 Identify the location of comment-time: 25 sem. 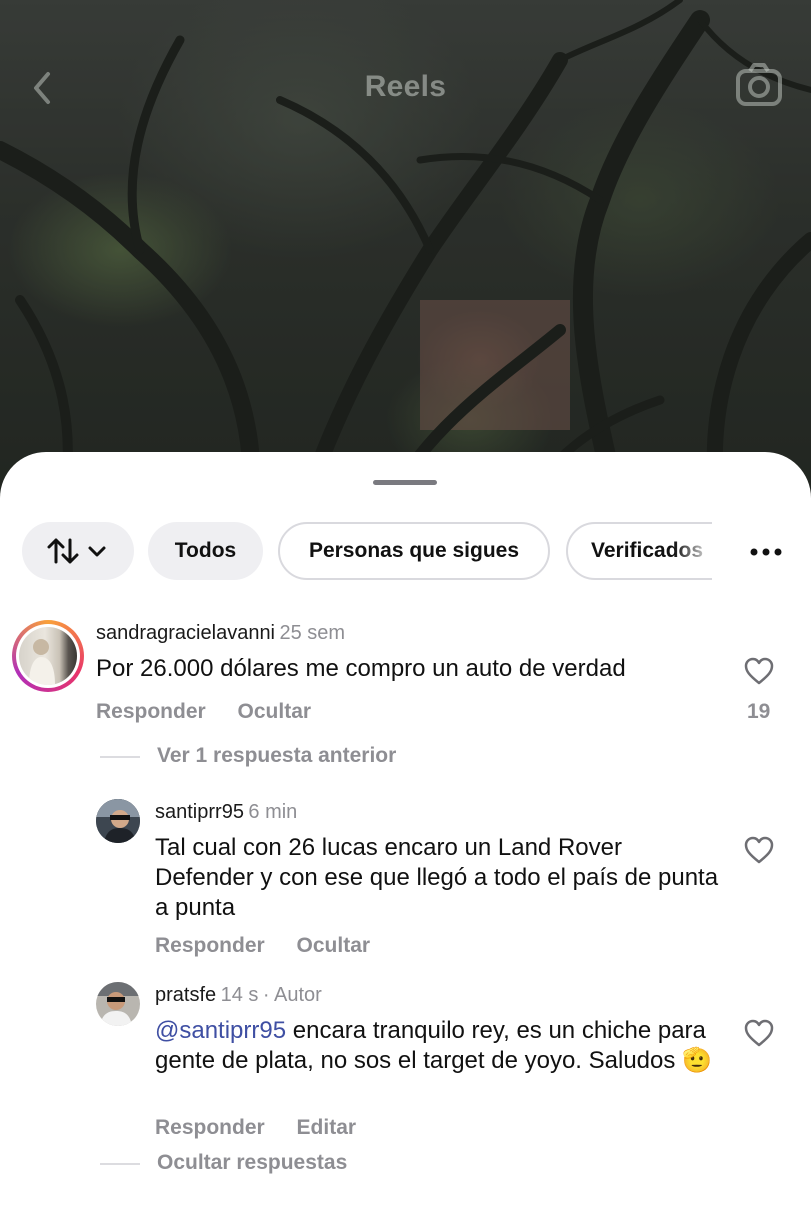
(312, 633).